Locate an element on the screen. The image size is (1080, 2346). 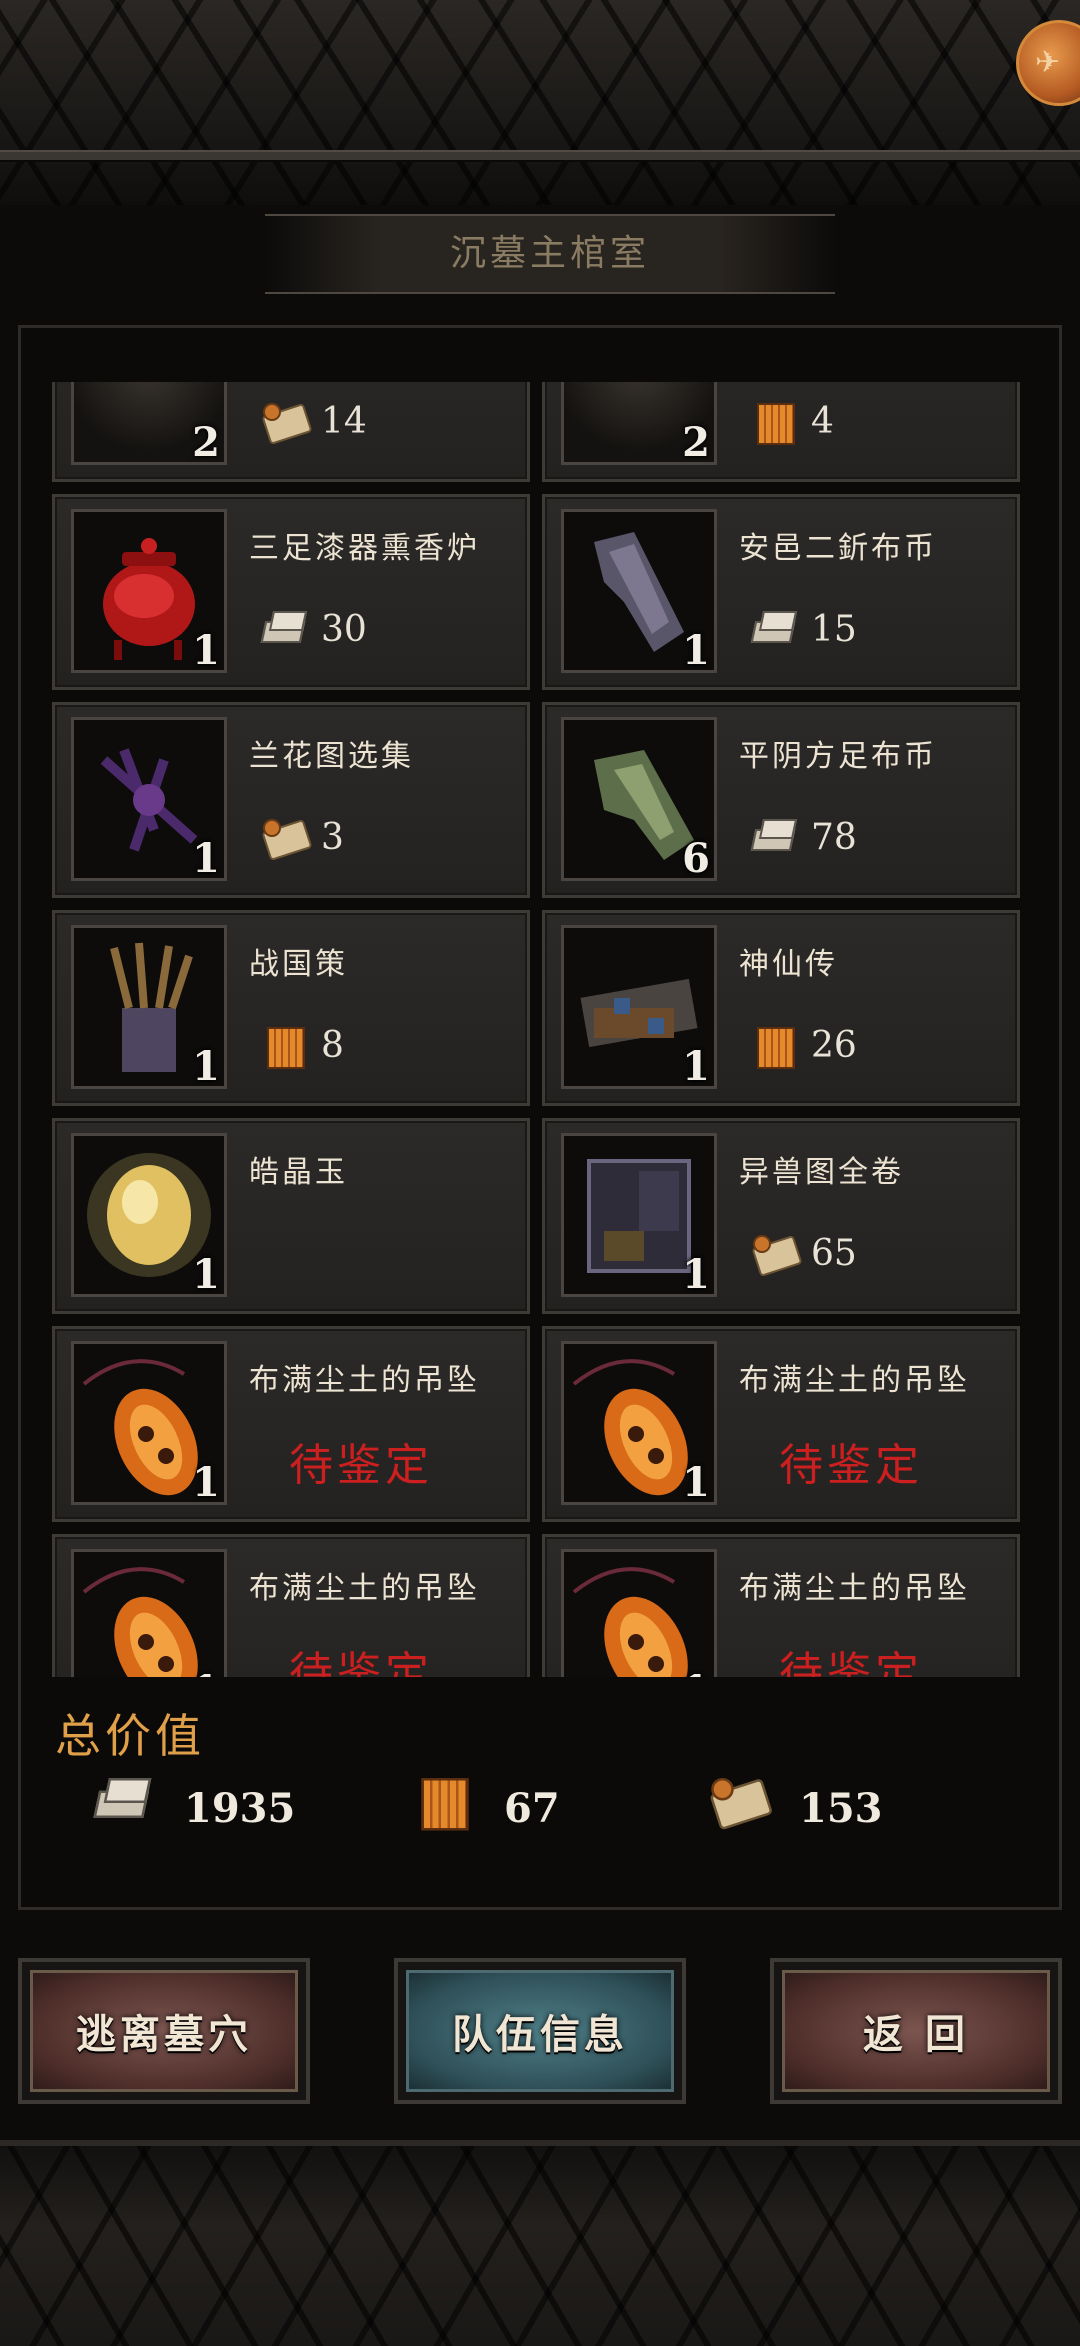
item-value-number: 4 is located at coordinates (822, 421).